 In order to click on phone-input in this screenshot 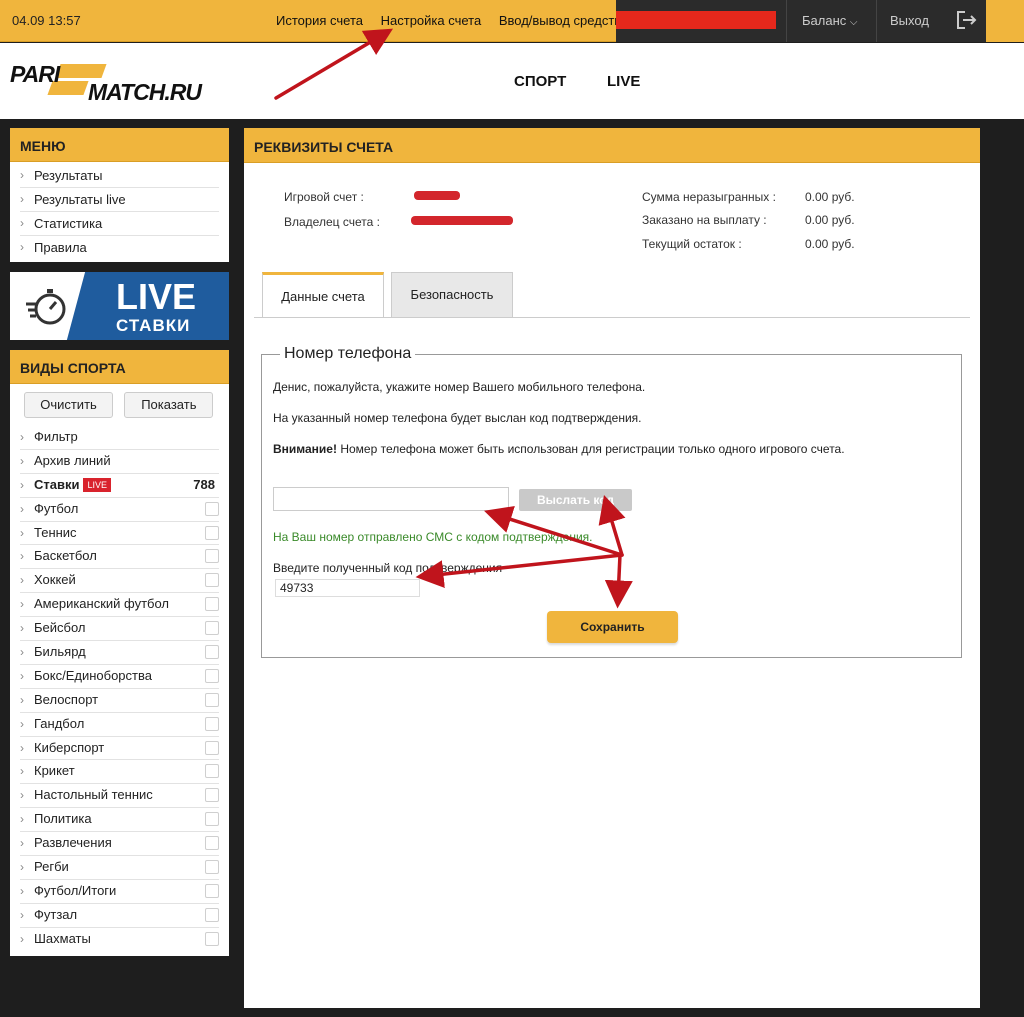, I will do `click(391, 499)`.